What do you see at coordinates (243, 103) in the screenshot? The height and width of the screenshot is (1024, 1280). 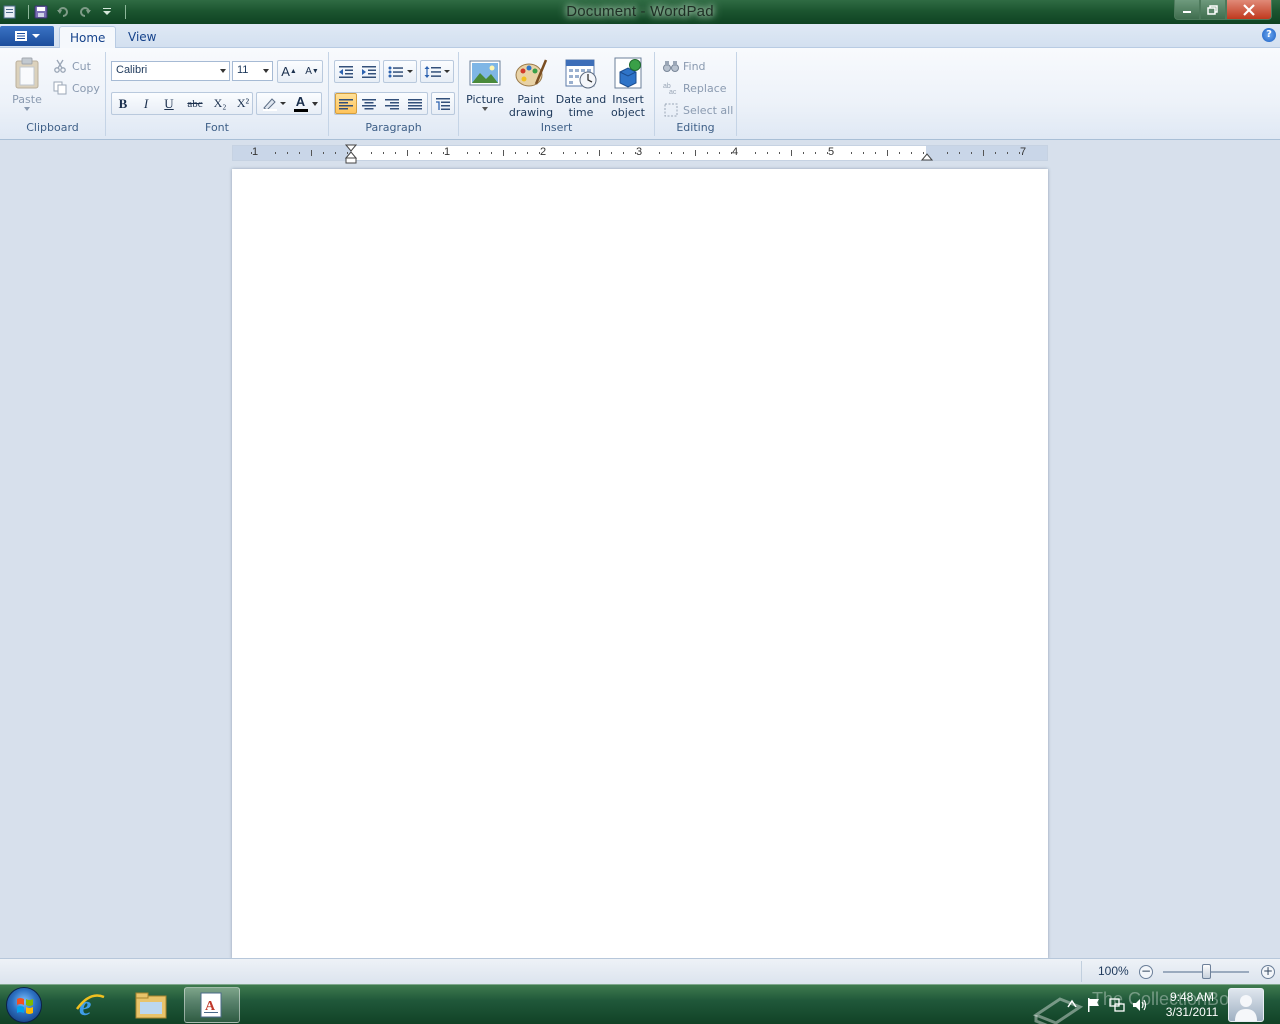 I see `superscript-button: X²` at bounding box center [243, 103].